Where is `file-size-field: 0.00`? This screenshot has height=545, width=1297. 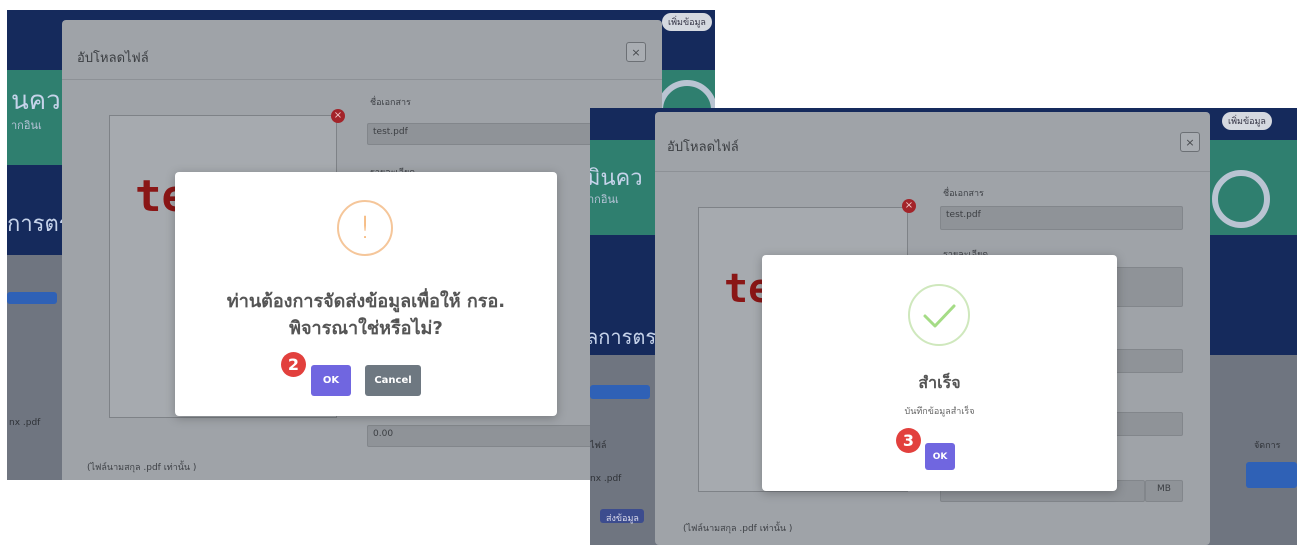 file-size-field: 0.00 is located at coordinates (487, 436).